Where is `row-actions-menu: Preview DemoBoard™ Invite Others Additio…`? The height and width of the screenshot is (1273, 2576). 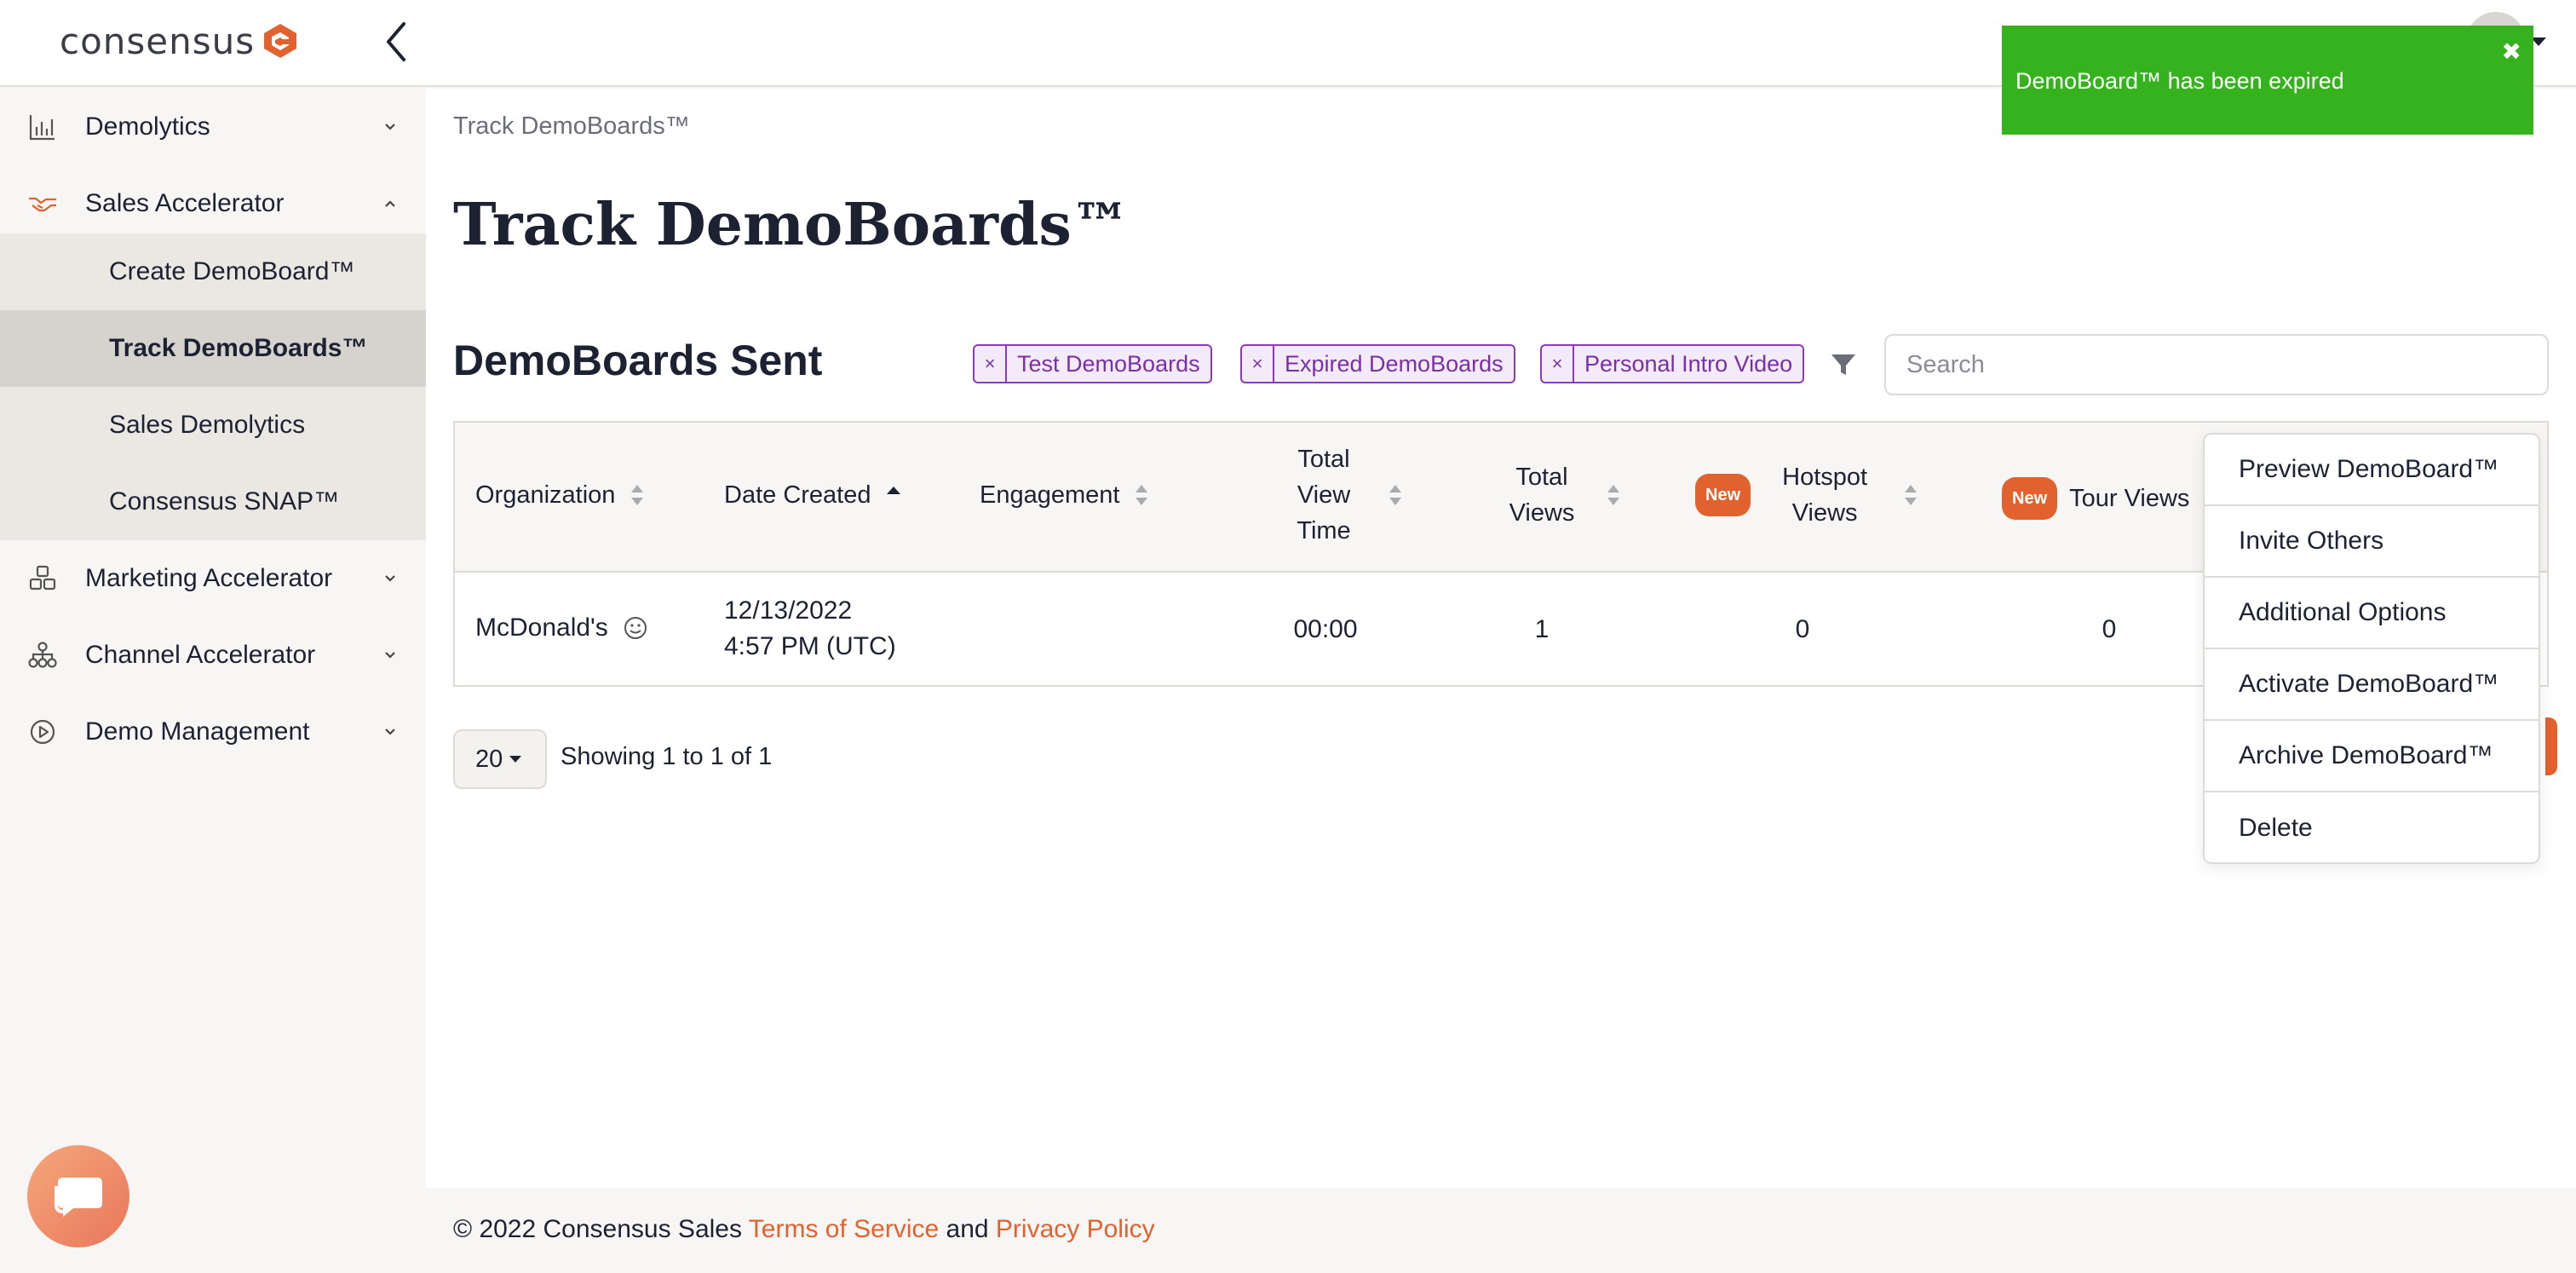
row-actions-menu: Preview DemoBoard™ Invite Others Additio… is located at coordinates (2372, 648).